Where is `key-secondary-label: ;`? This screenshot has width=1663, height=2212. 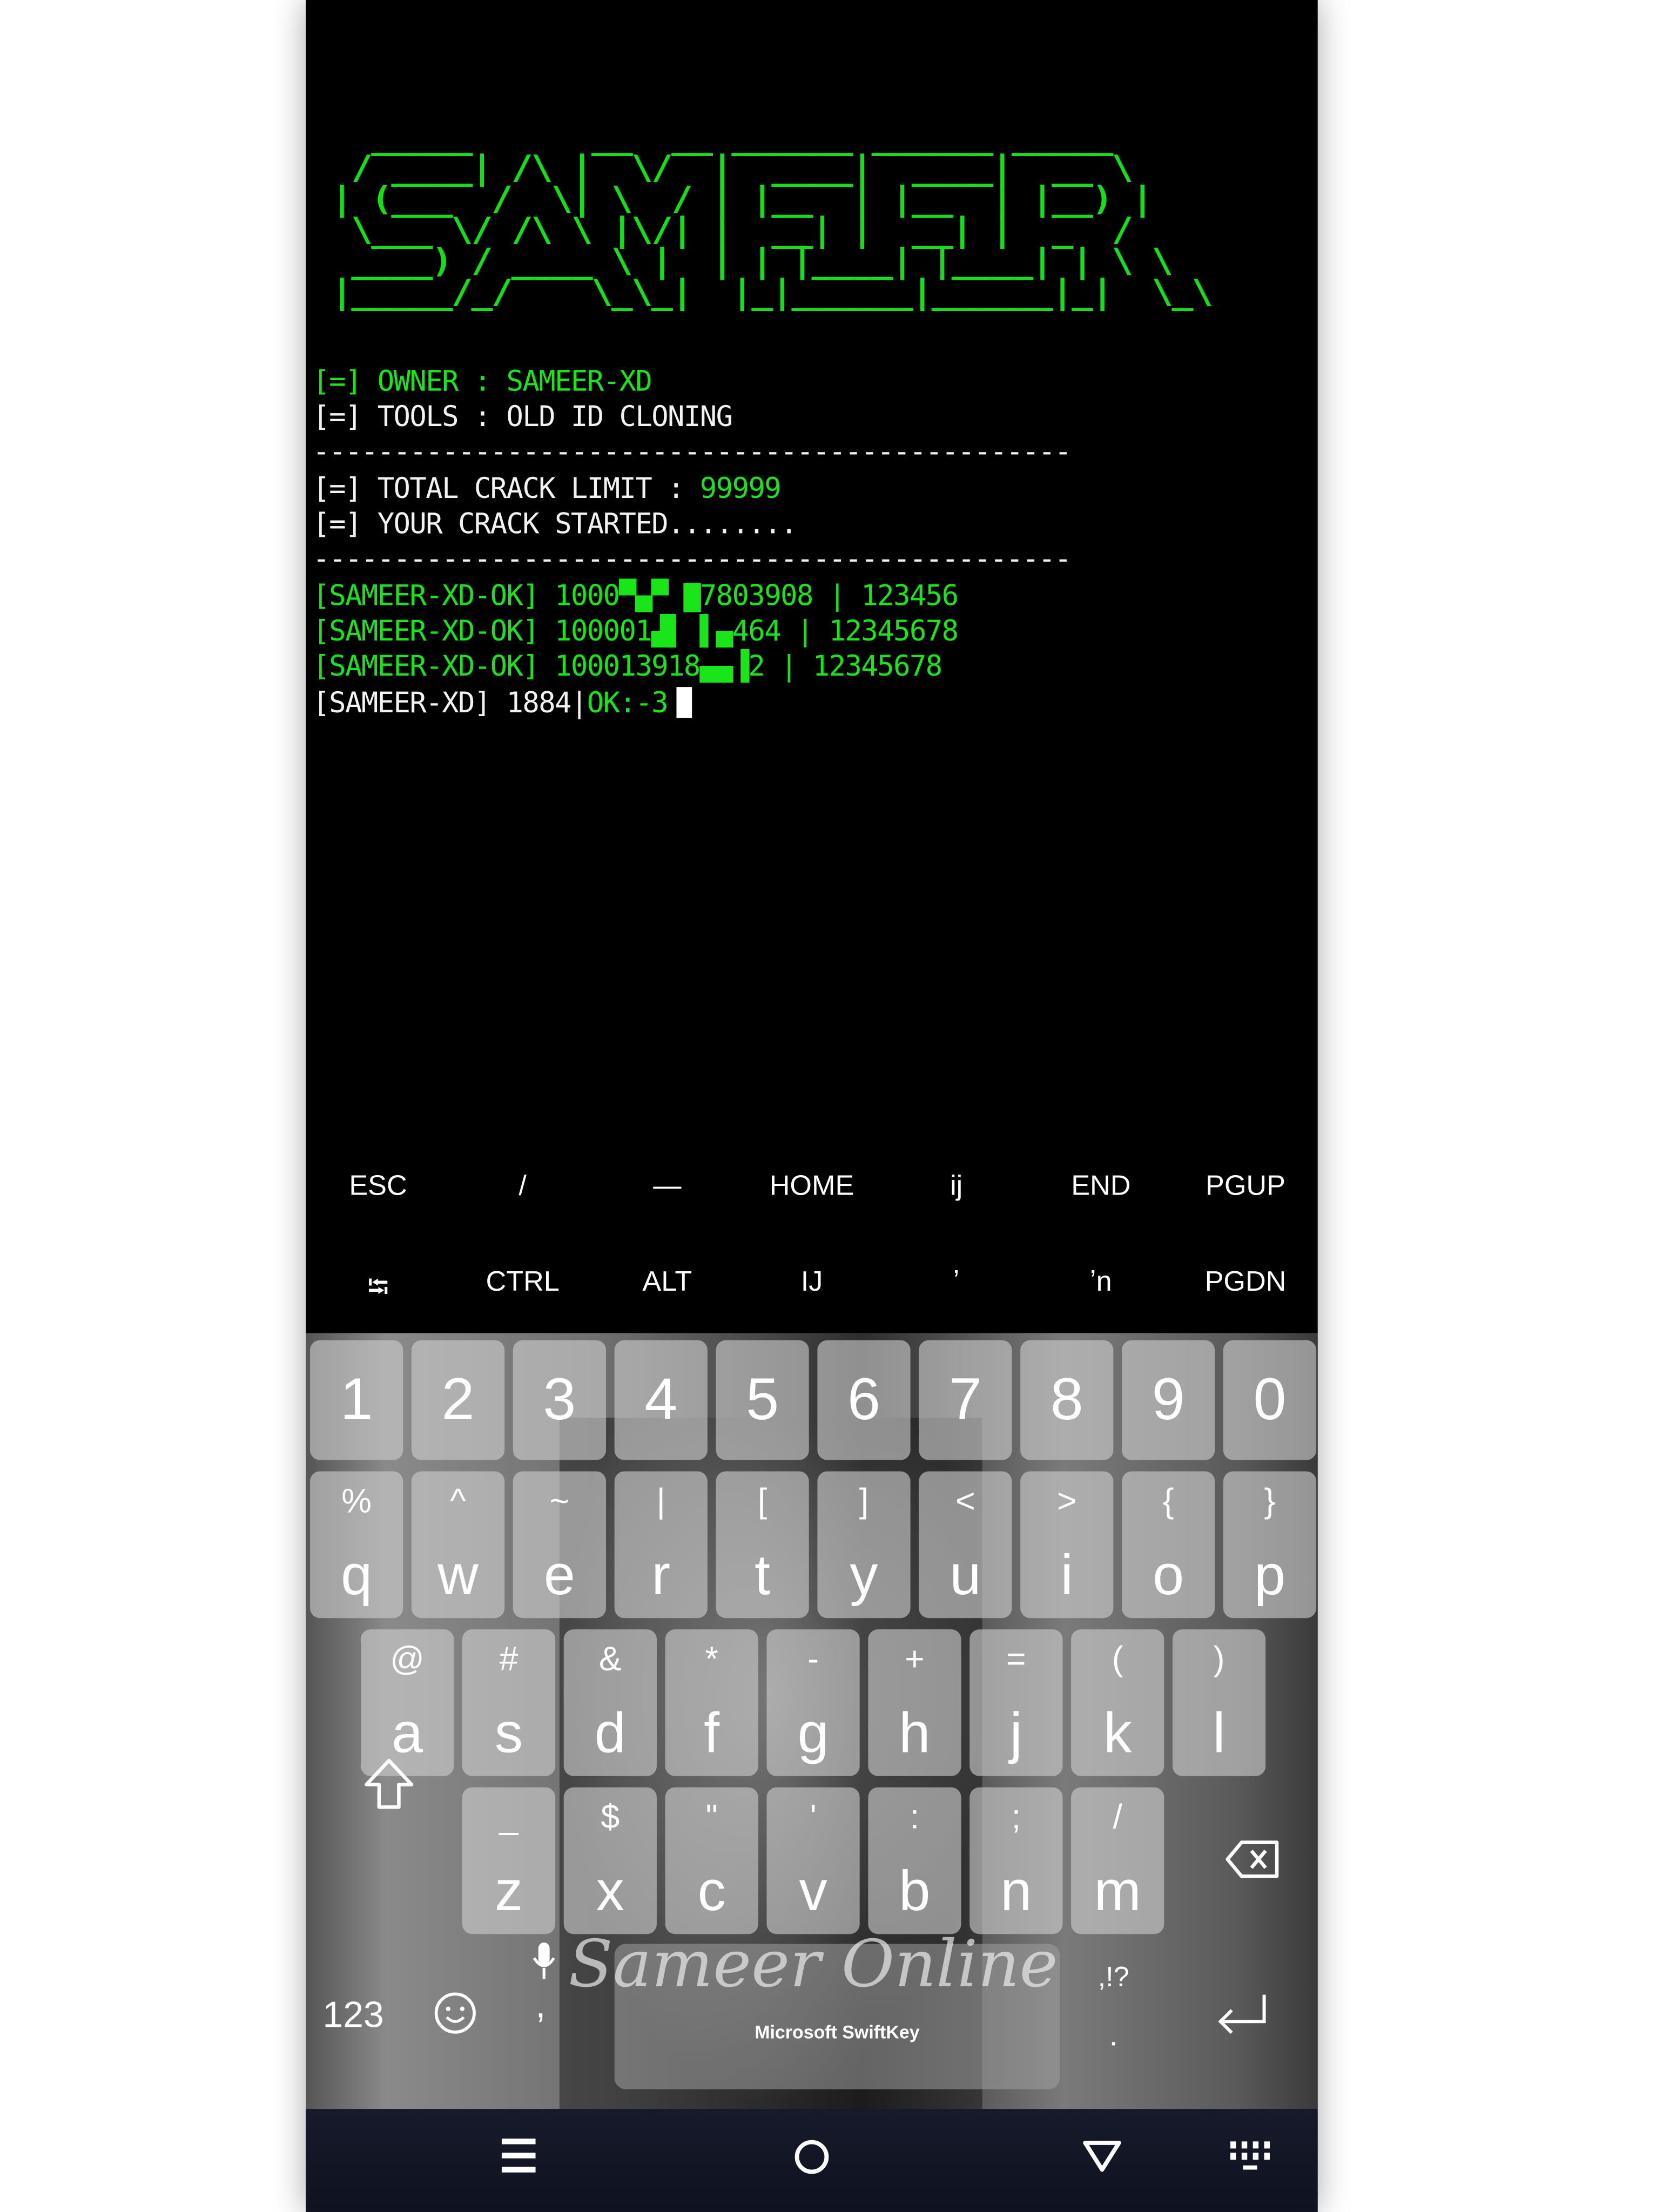 key-secondary-label: ; is located at coordinates (1016, 1817).